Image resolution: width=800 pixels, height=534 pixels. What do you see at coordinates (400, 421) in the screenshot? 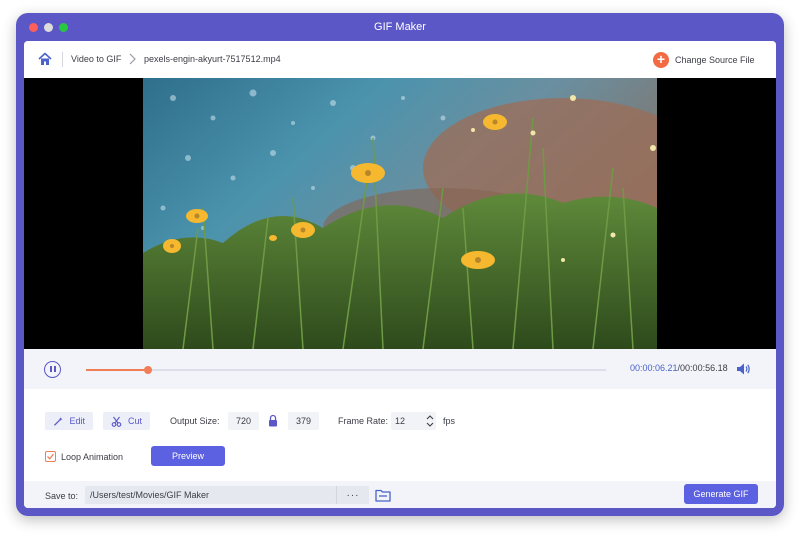
I see `frame-rate-value: 12` at bounding box center [400, 421].